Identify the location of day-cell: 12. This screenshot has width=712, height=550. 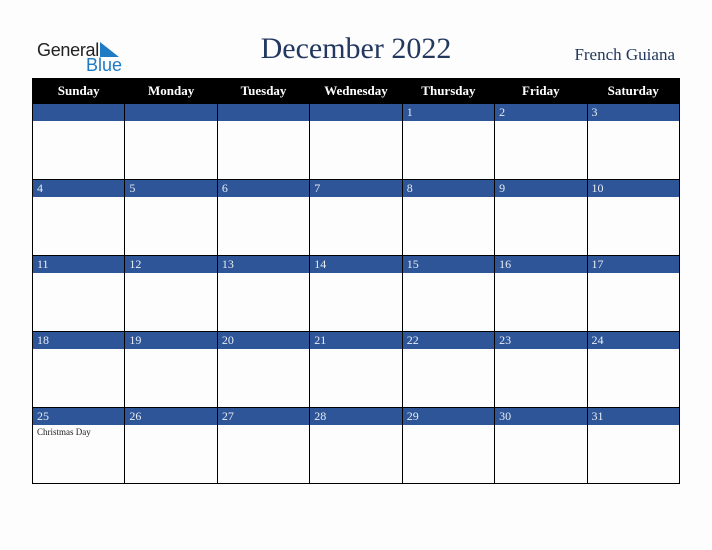
(171, 293).